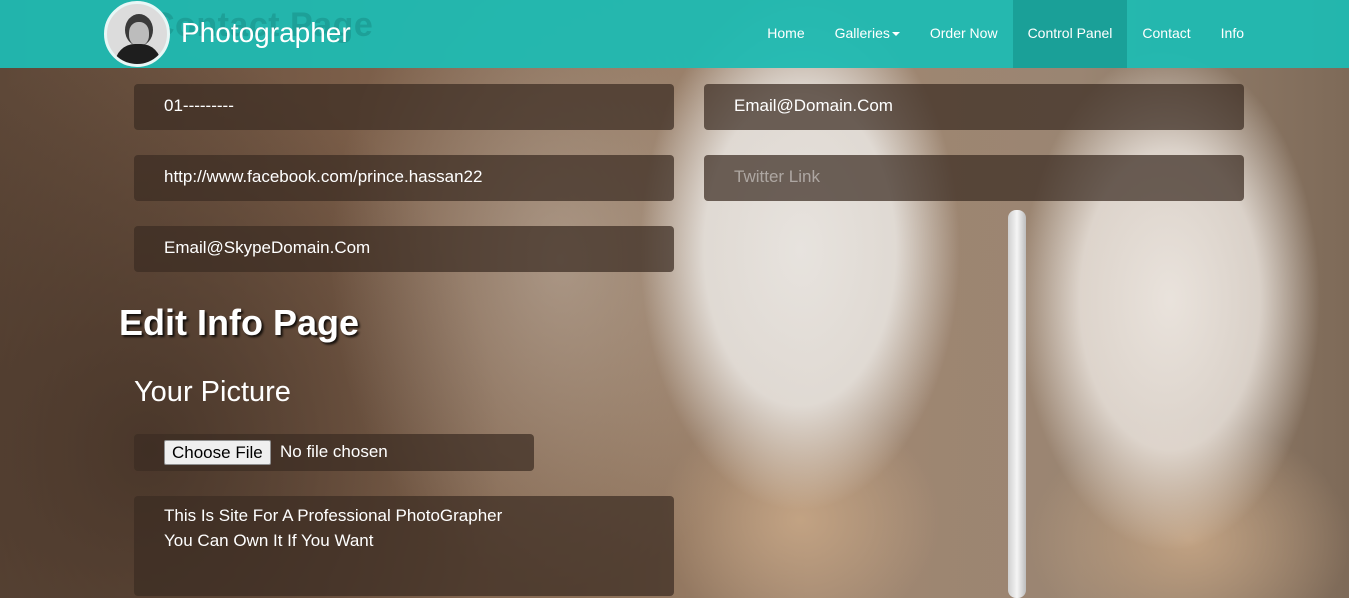  I want to click on nav-contact-label: Contact, so click(1166, 33).